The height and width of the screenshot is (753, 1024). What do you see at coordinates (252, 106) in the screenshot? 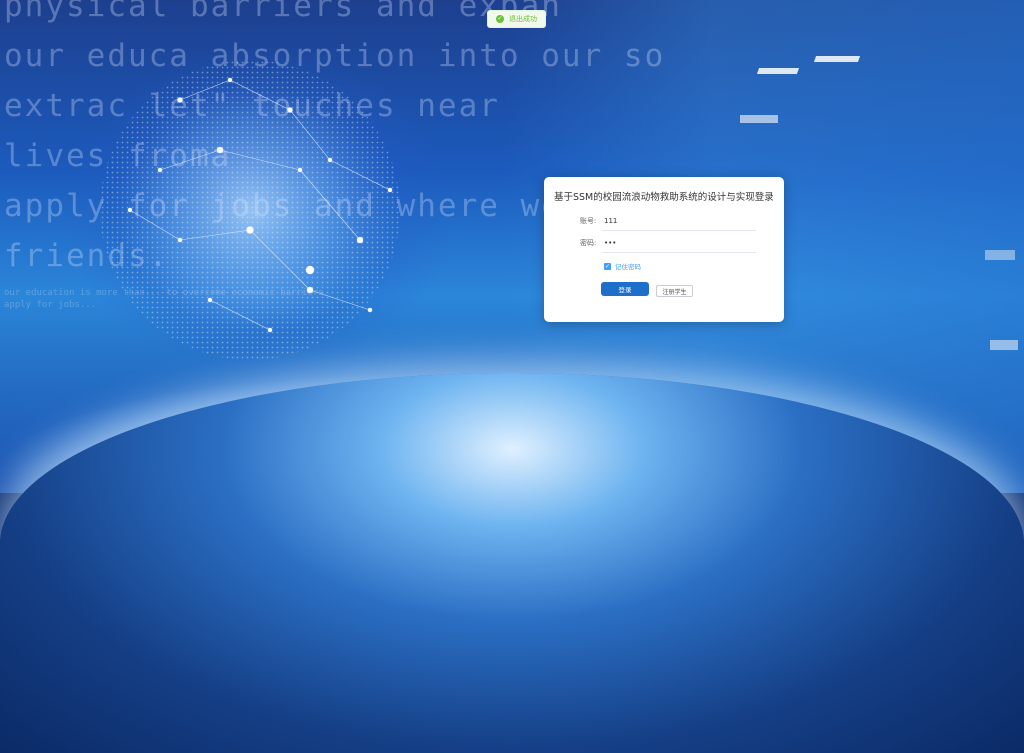
I see `background-text-line: extrac let" touches near` at bounding box center [252, 106].